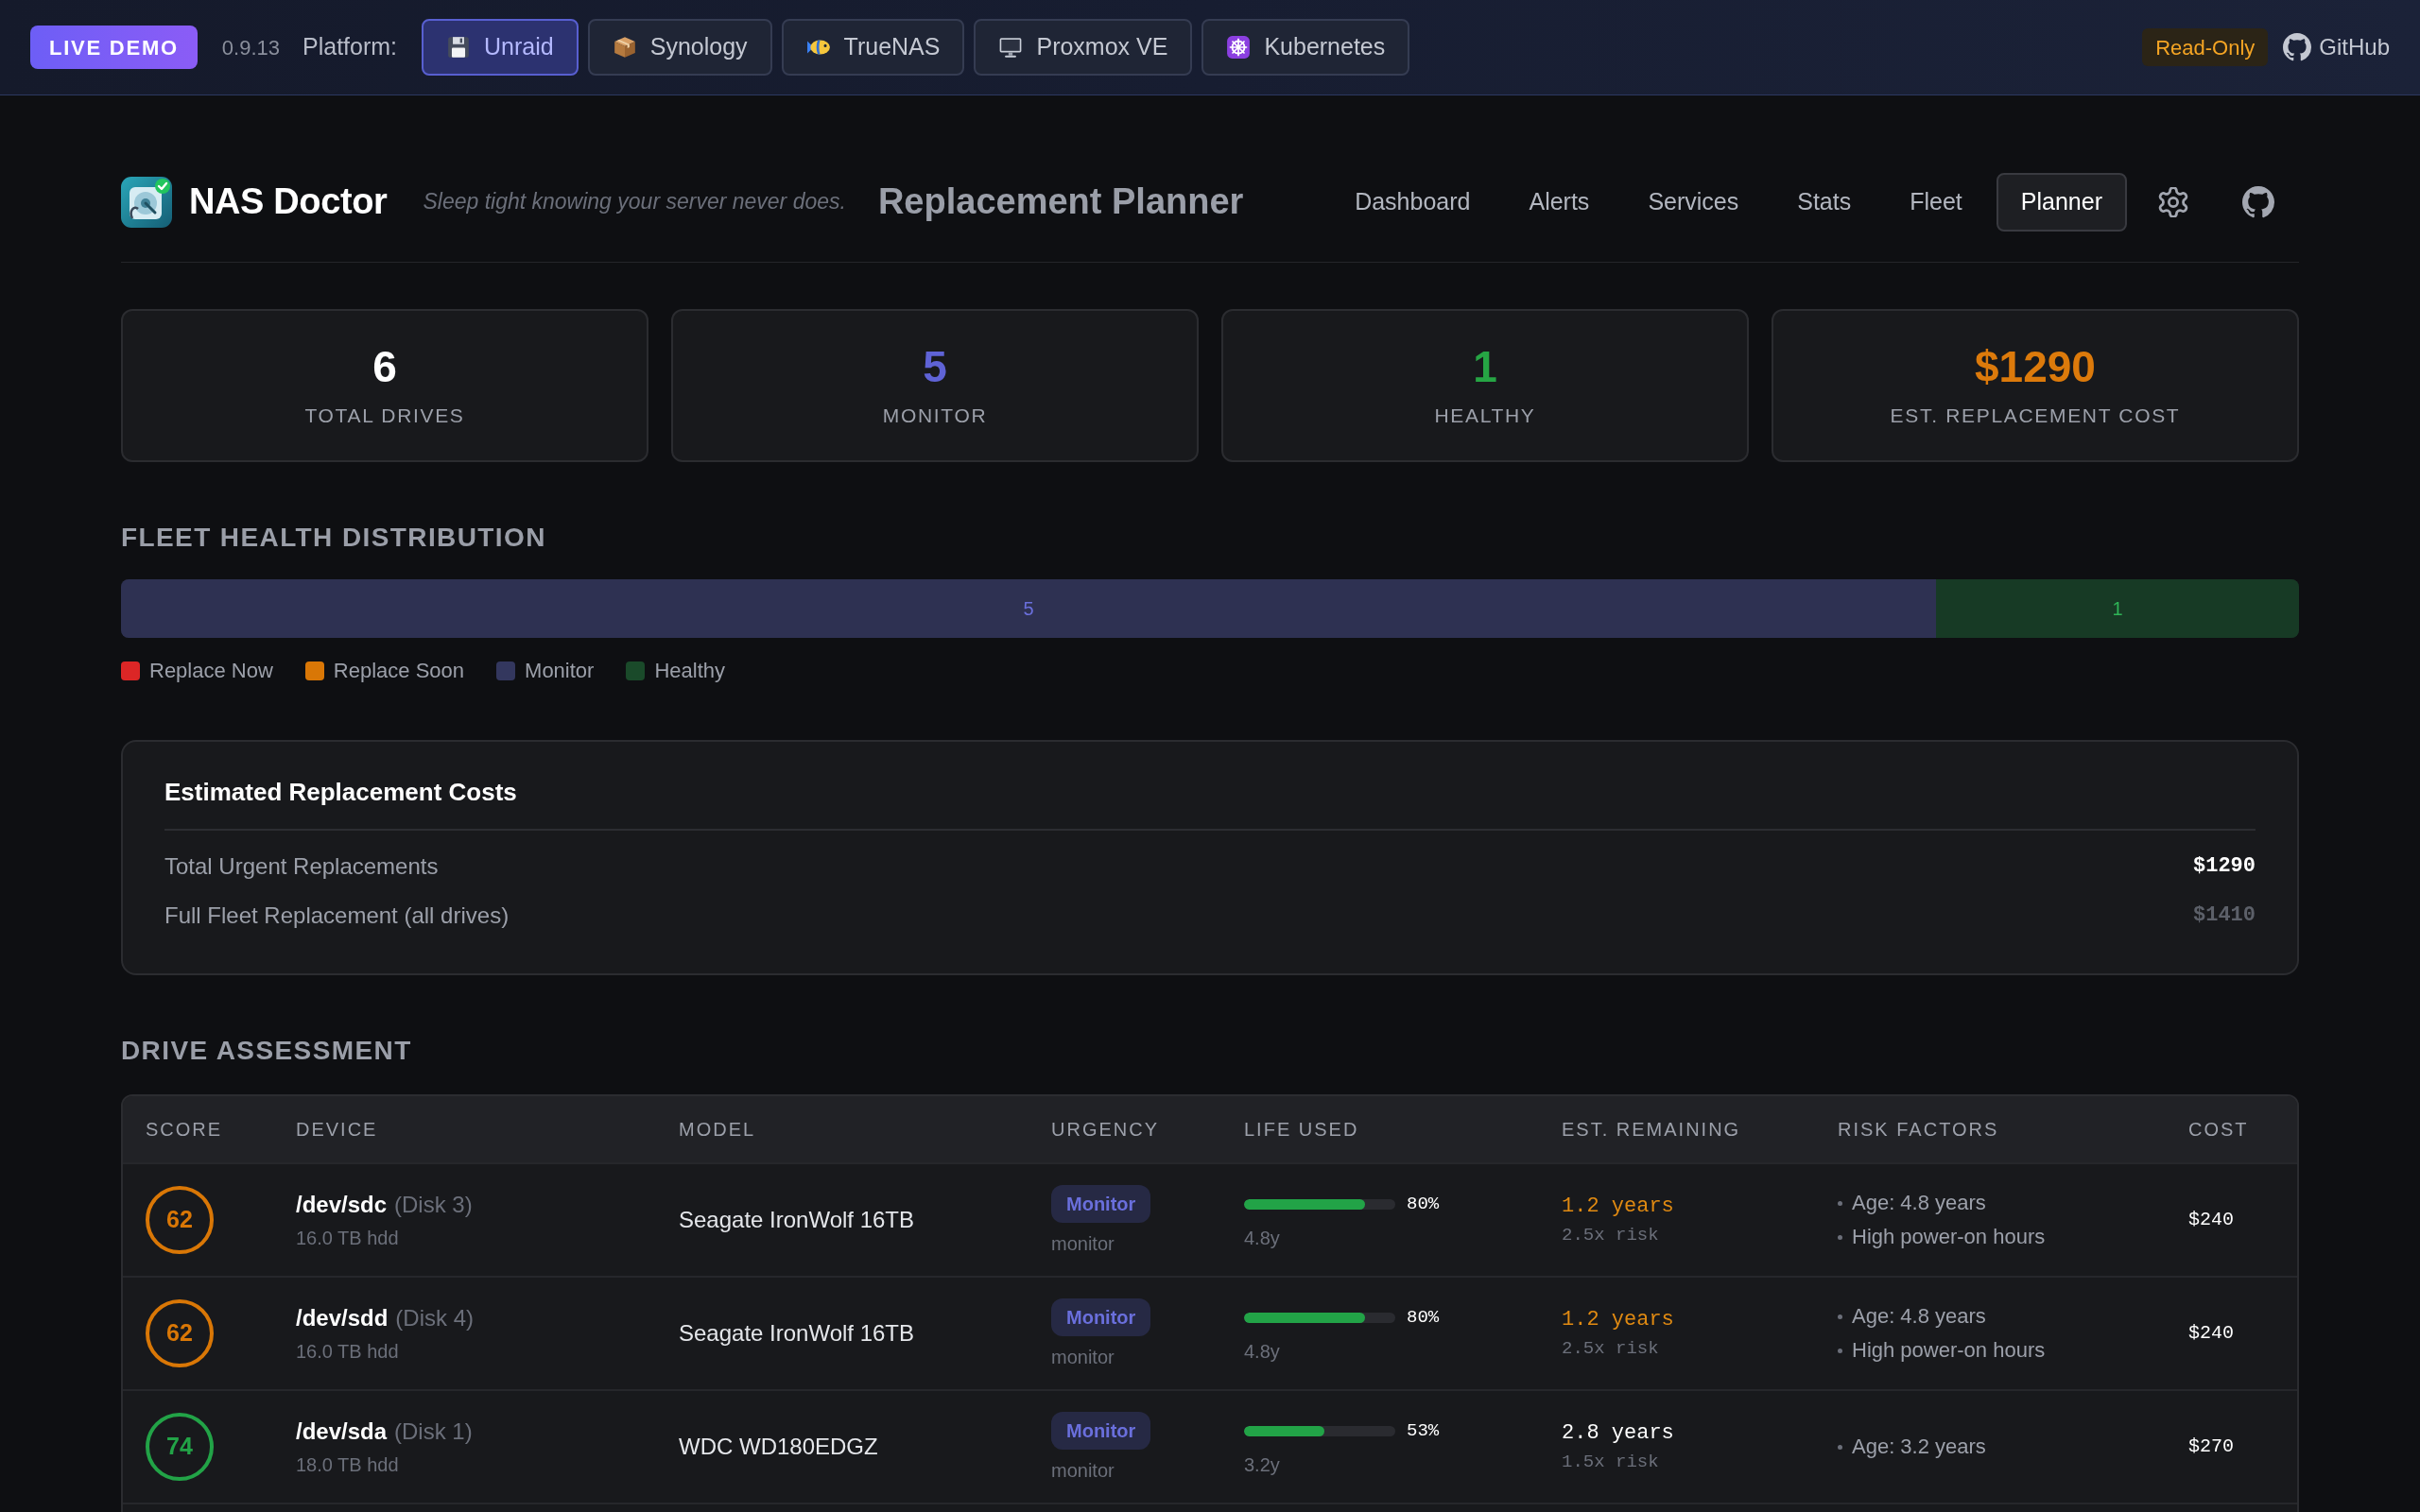 Image resolution: width=2420 pixels, height=1512 pixels. I want to click on stat-label: MONITOR, so click(935, 416).